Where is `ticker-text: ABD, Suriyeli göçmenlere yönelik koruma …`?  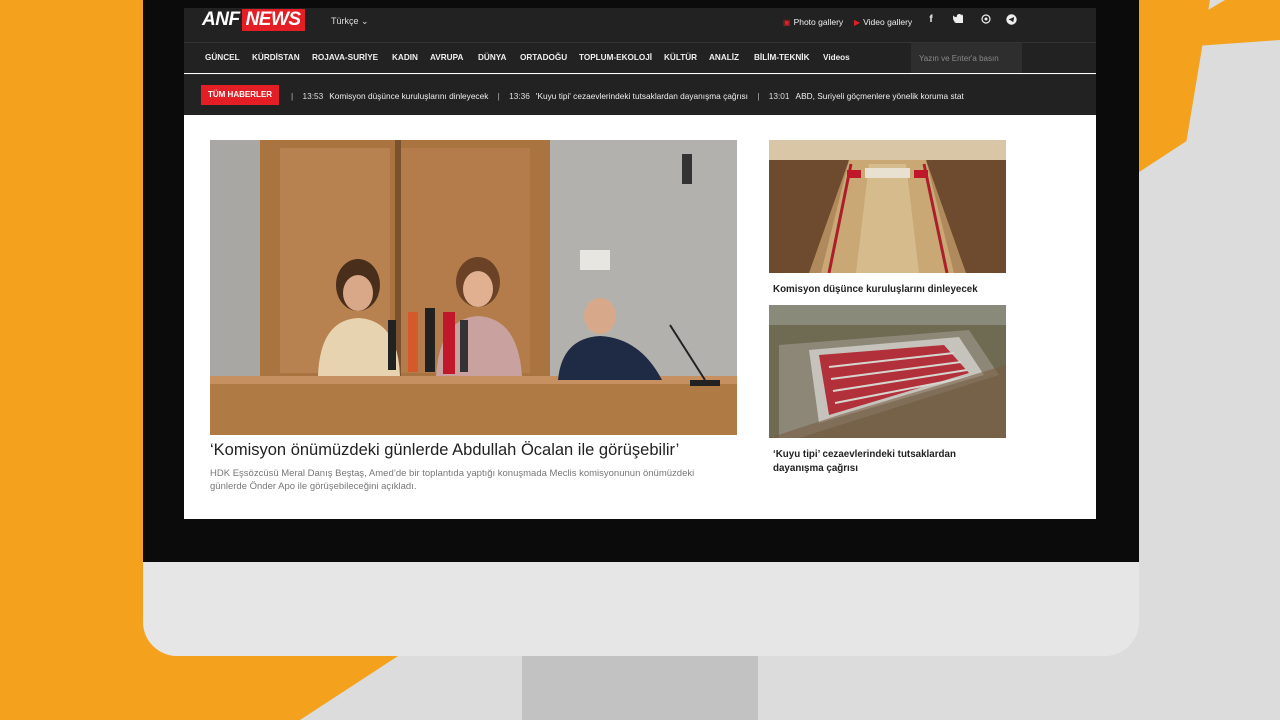
ticker-text: ABD, Suriyeli göçmenlere yönelik koruma … is located at coordinates (879, 96).